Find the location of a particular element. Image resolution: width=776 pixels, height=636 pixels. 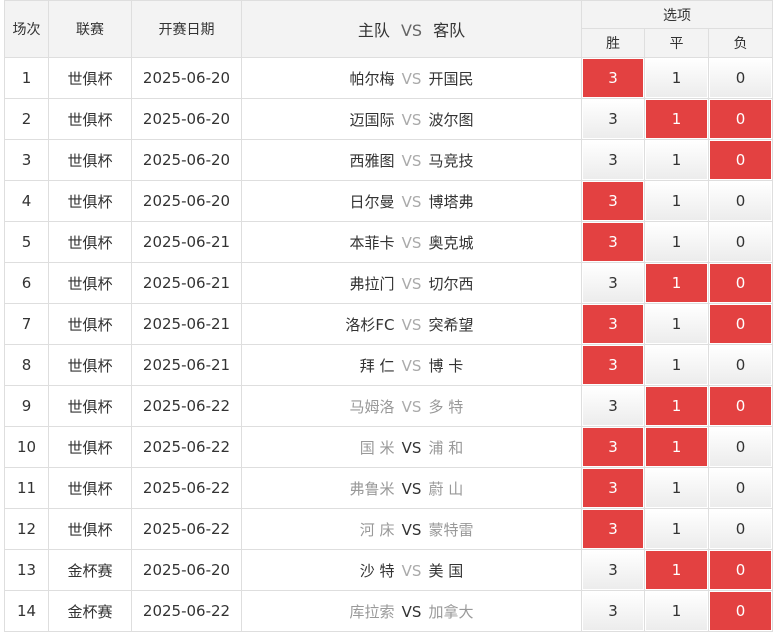

match-index: 9 is located at coordinates (26, 406).